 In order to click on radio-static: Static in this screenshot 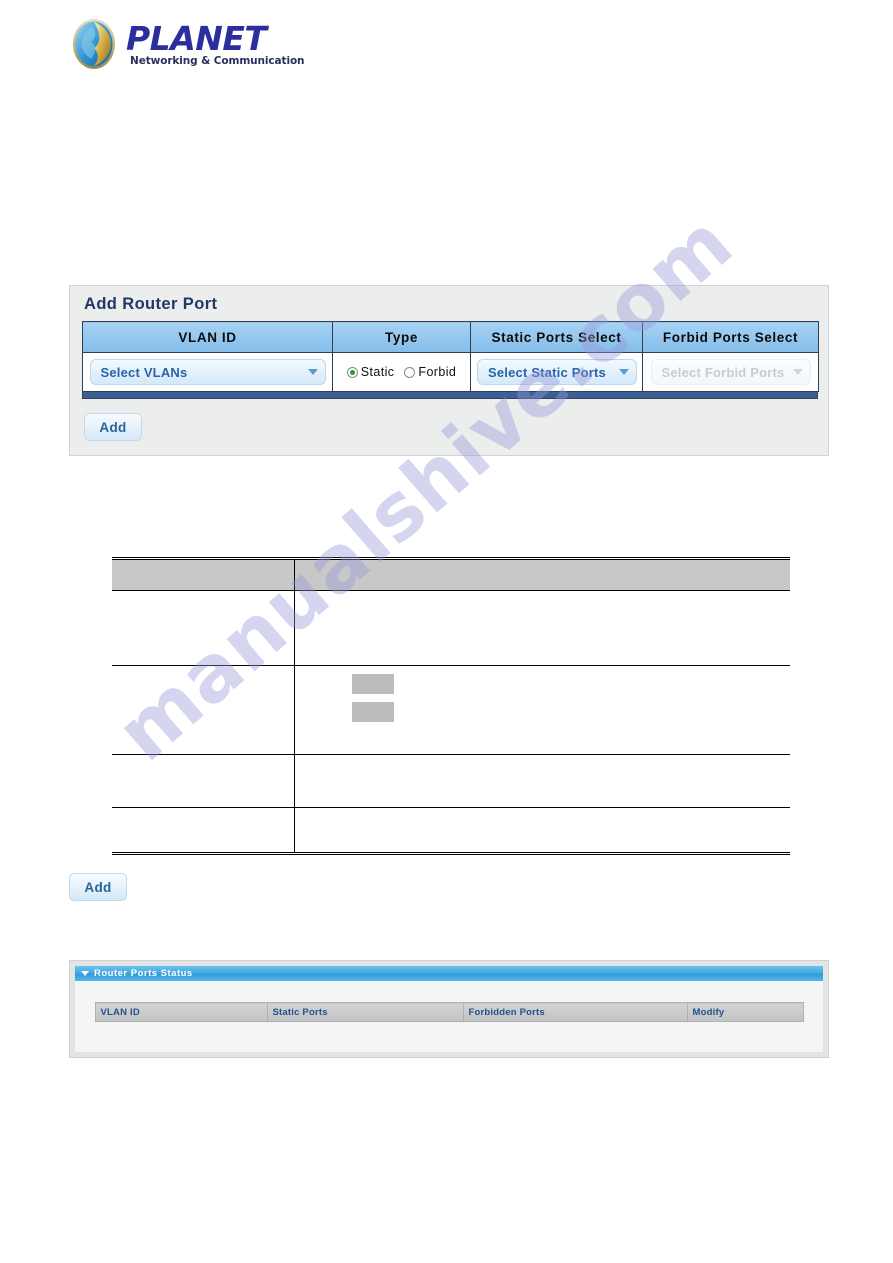, I will do `click(370, 372)`.